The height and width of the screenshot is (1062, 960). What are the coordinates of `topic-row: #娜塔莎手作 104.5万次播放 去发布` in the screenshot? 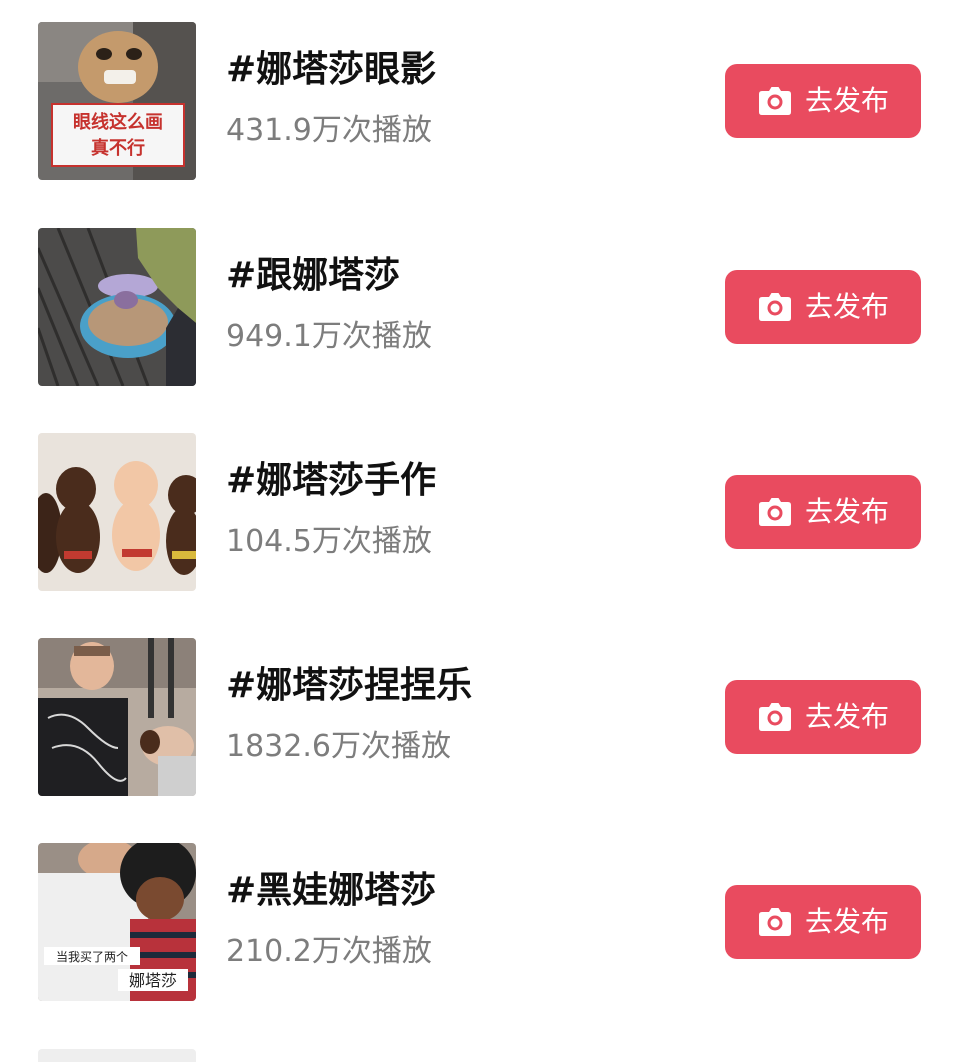 It's located at (480, 512).